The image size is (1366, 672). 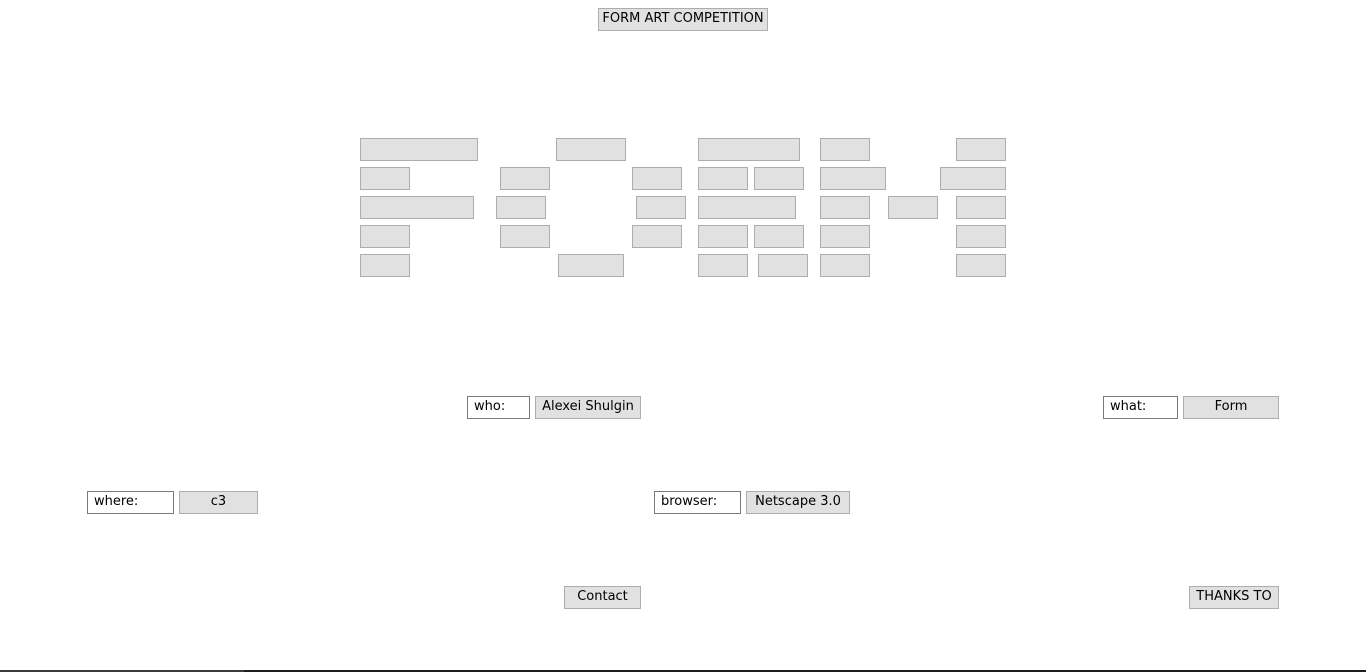 What do you see at coordinates (1140, 407) in the screenshot?
I see `what-field: what:` at bounding box center [1140, 407].